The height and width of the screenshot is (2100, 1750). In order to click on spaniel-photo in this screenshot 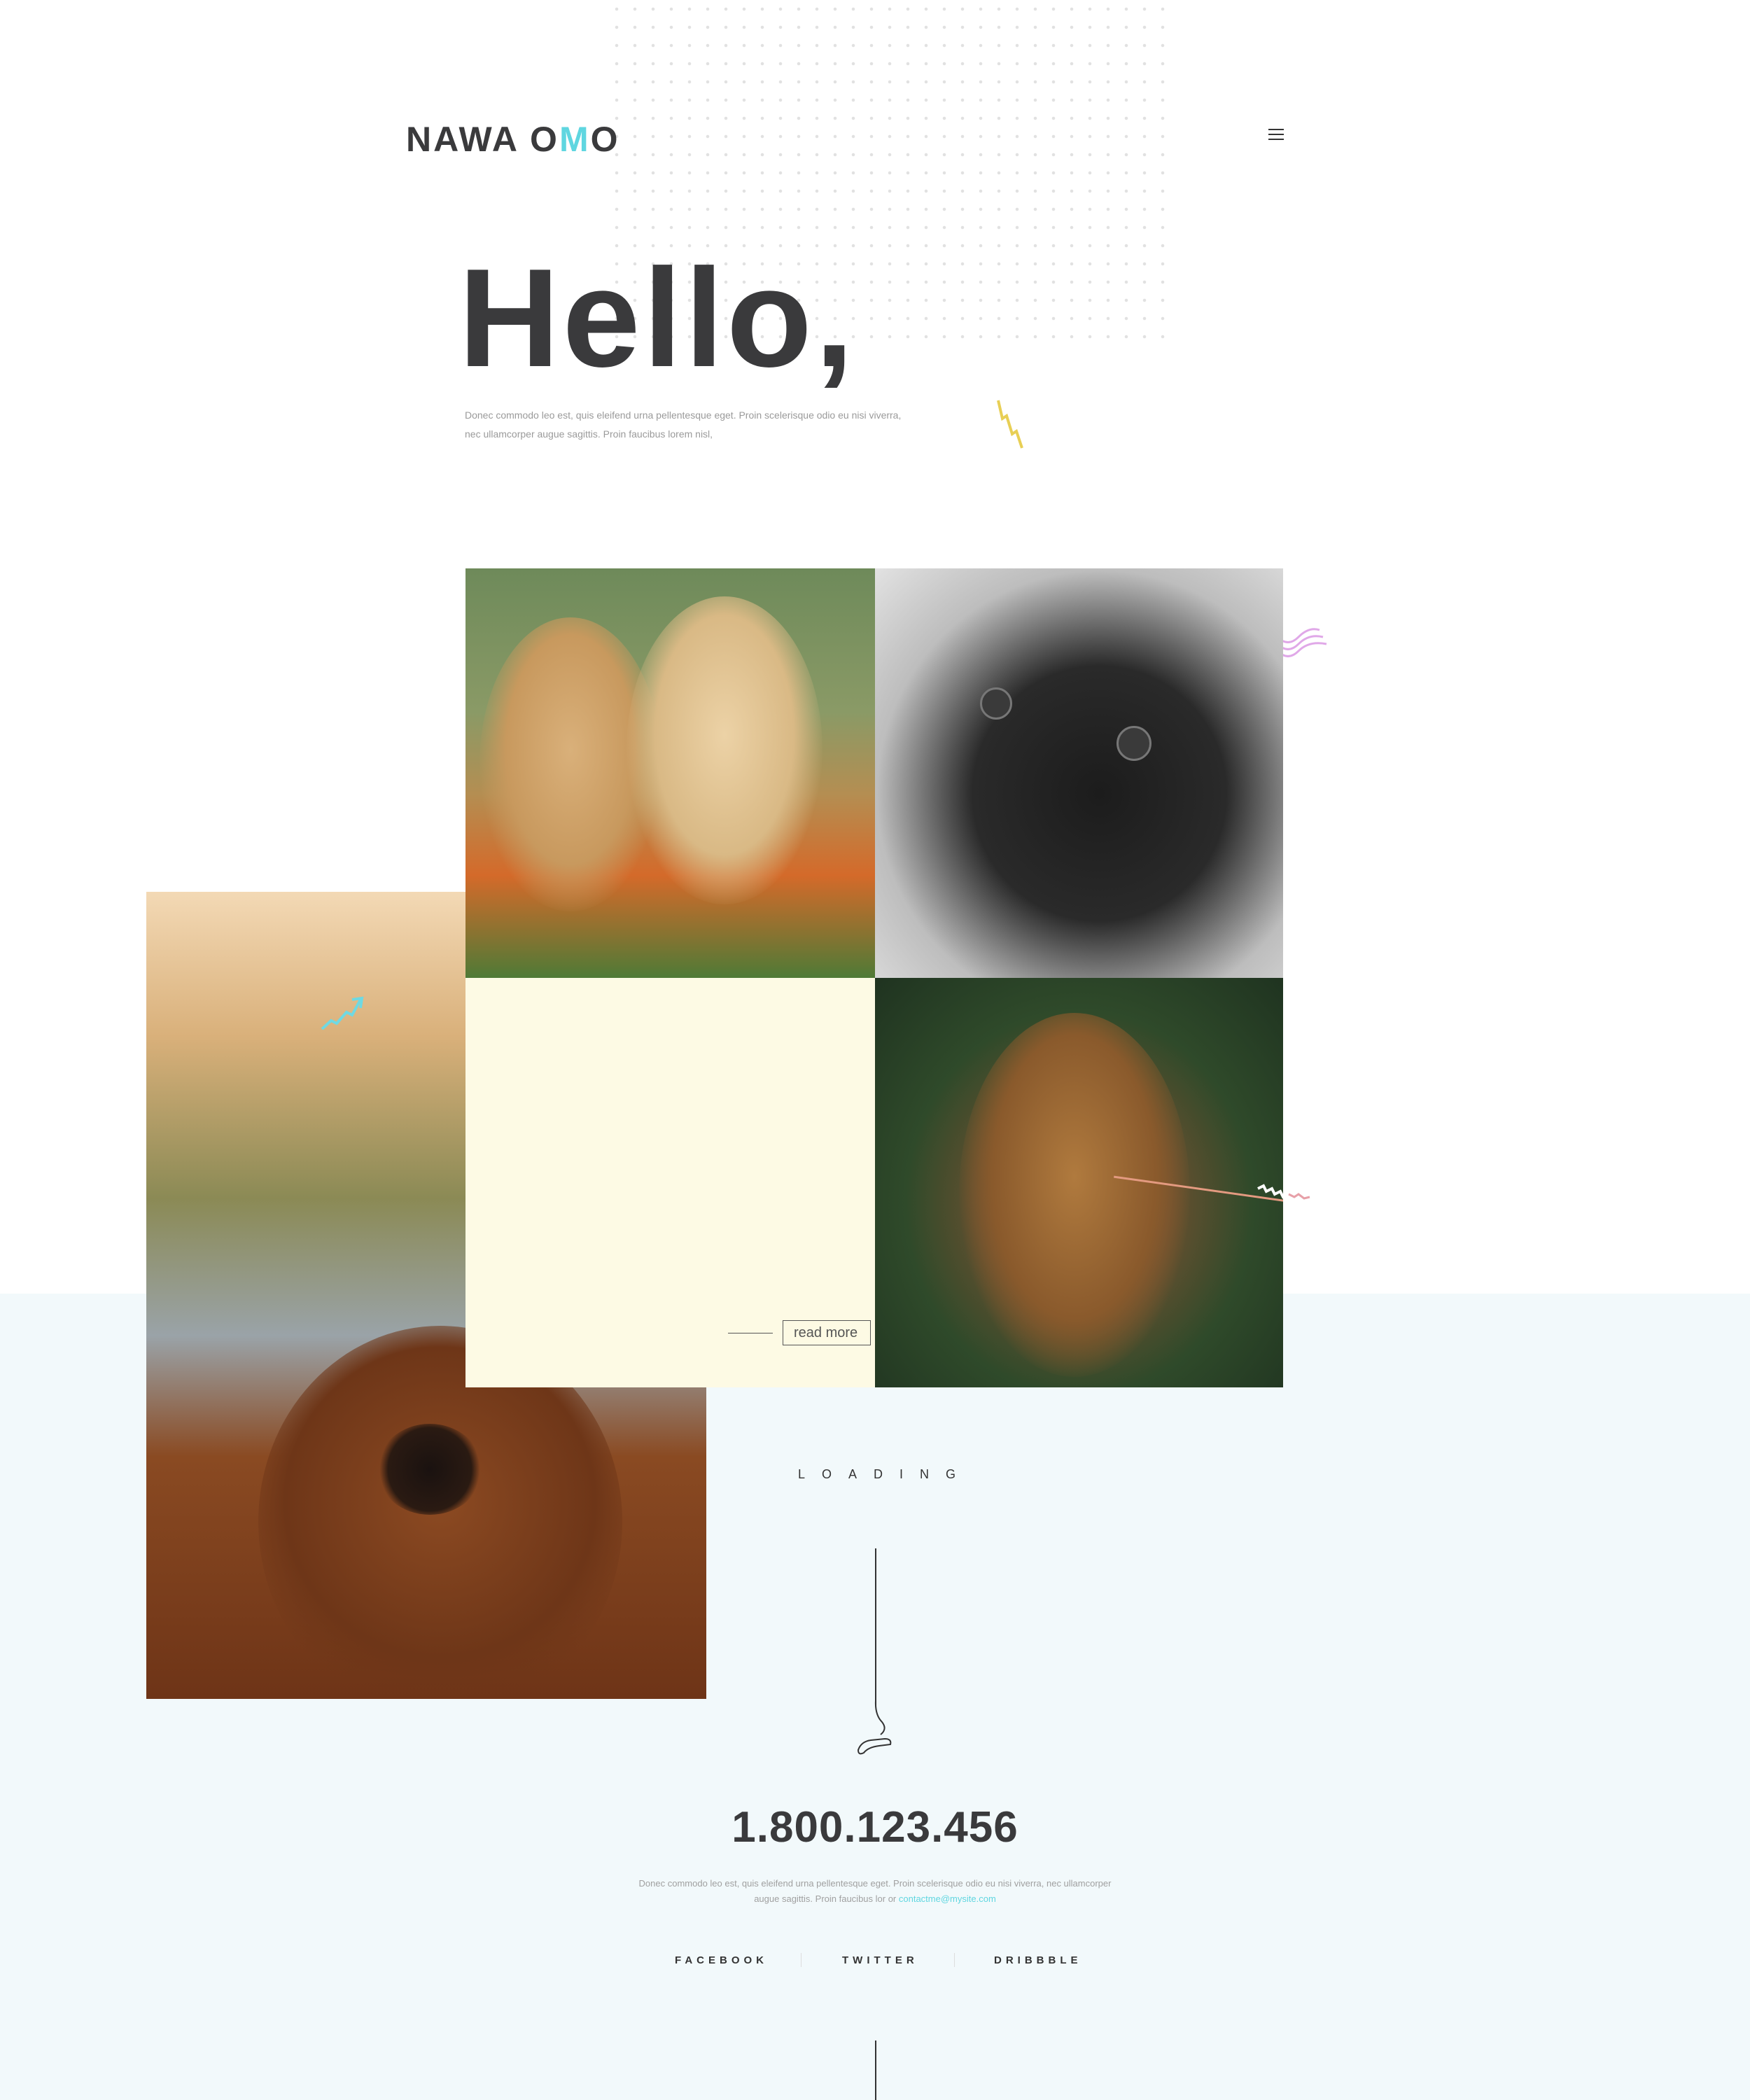, I will do `click(1079, 1182)`.